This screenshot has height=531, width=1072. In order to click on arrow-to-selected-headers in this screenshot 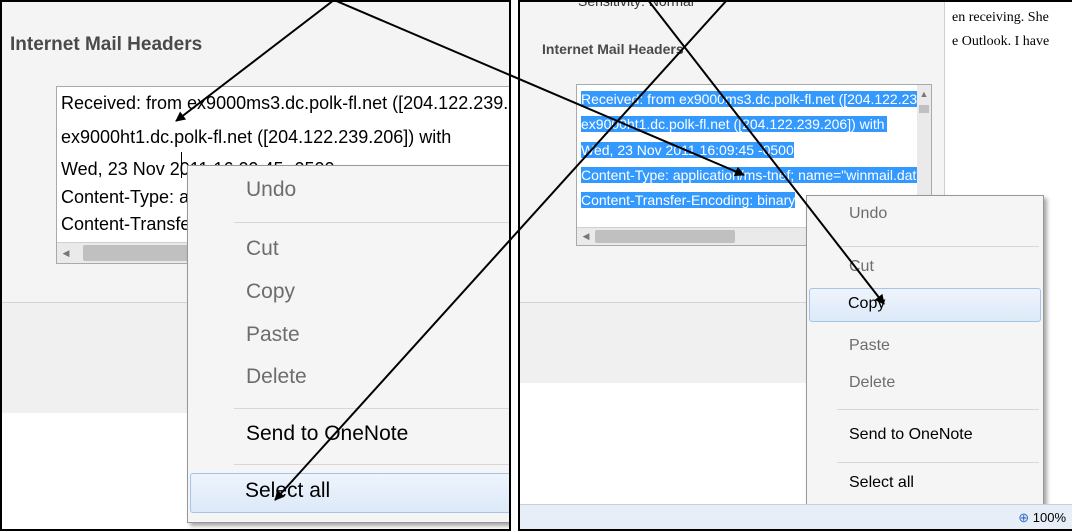, I will do `click(539, 88)`.